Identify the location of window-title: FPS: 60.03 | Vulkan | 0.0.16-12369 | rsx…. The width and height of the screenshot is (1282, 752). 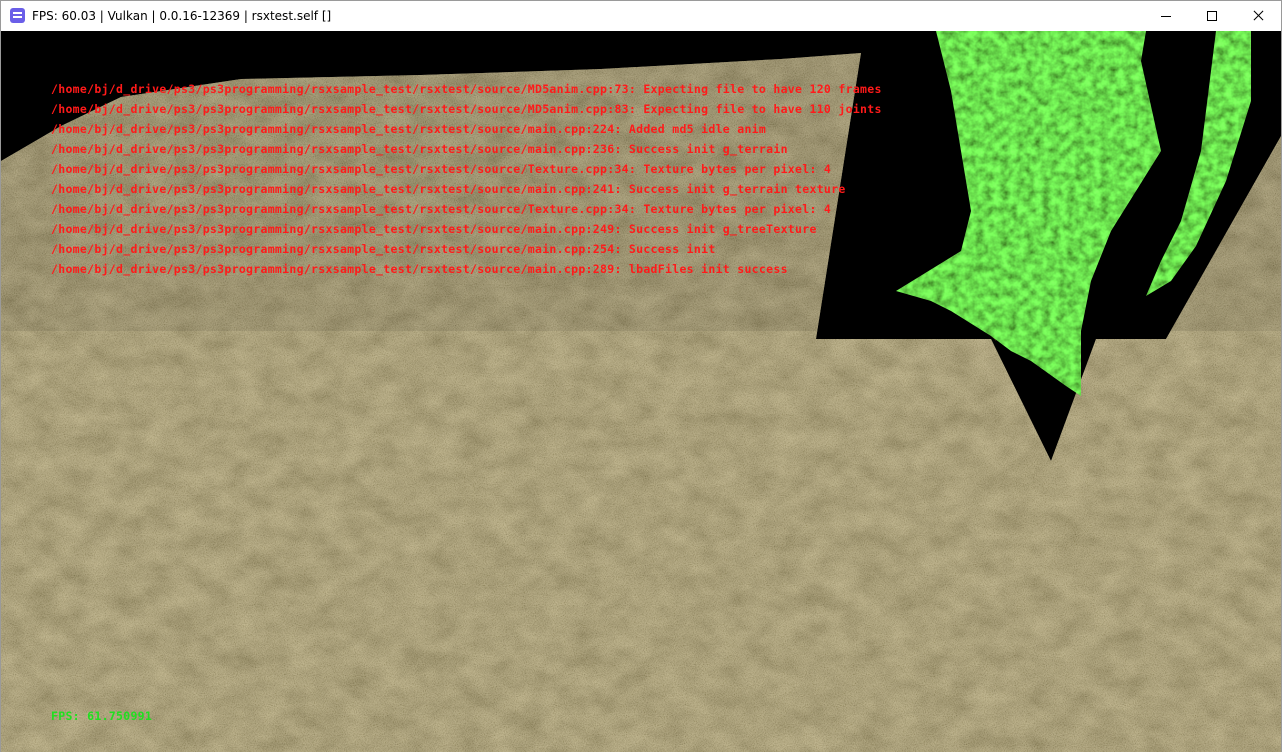
(182, 16).